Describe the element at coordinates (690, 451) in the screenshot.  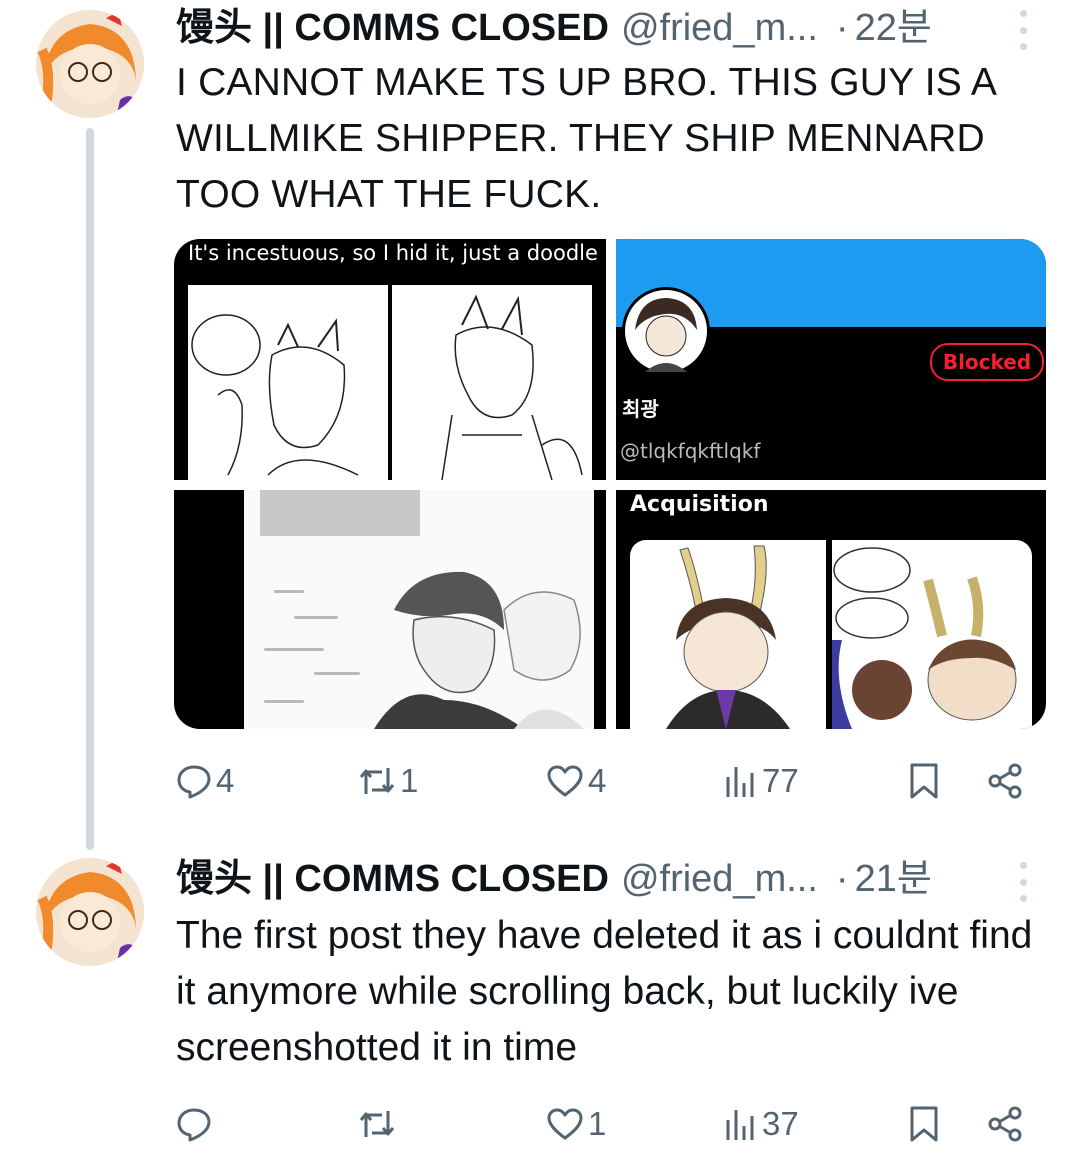
I see `profile-handle: @tlqkfqkftlqkf` at that location.